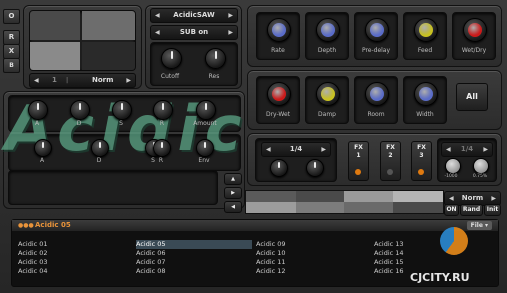 The width and height of the screenshot is (507, 293). I want to click on glide-section: ◀ 1/4 ▶ -1000 0.75%, so click(467, 160).